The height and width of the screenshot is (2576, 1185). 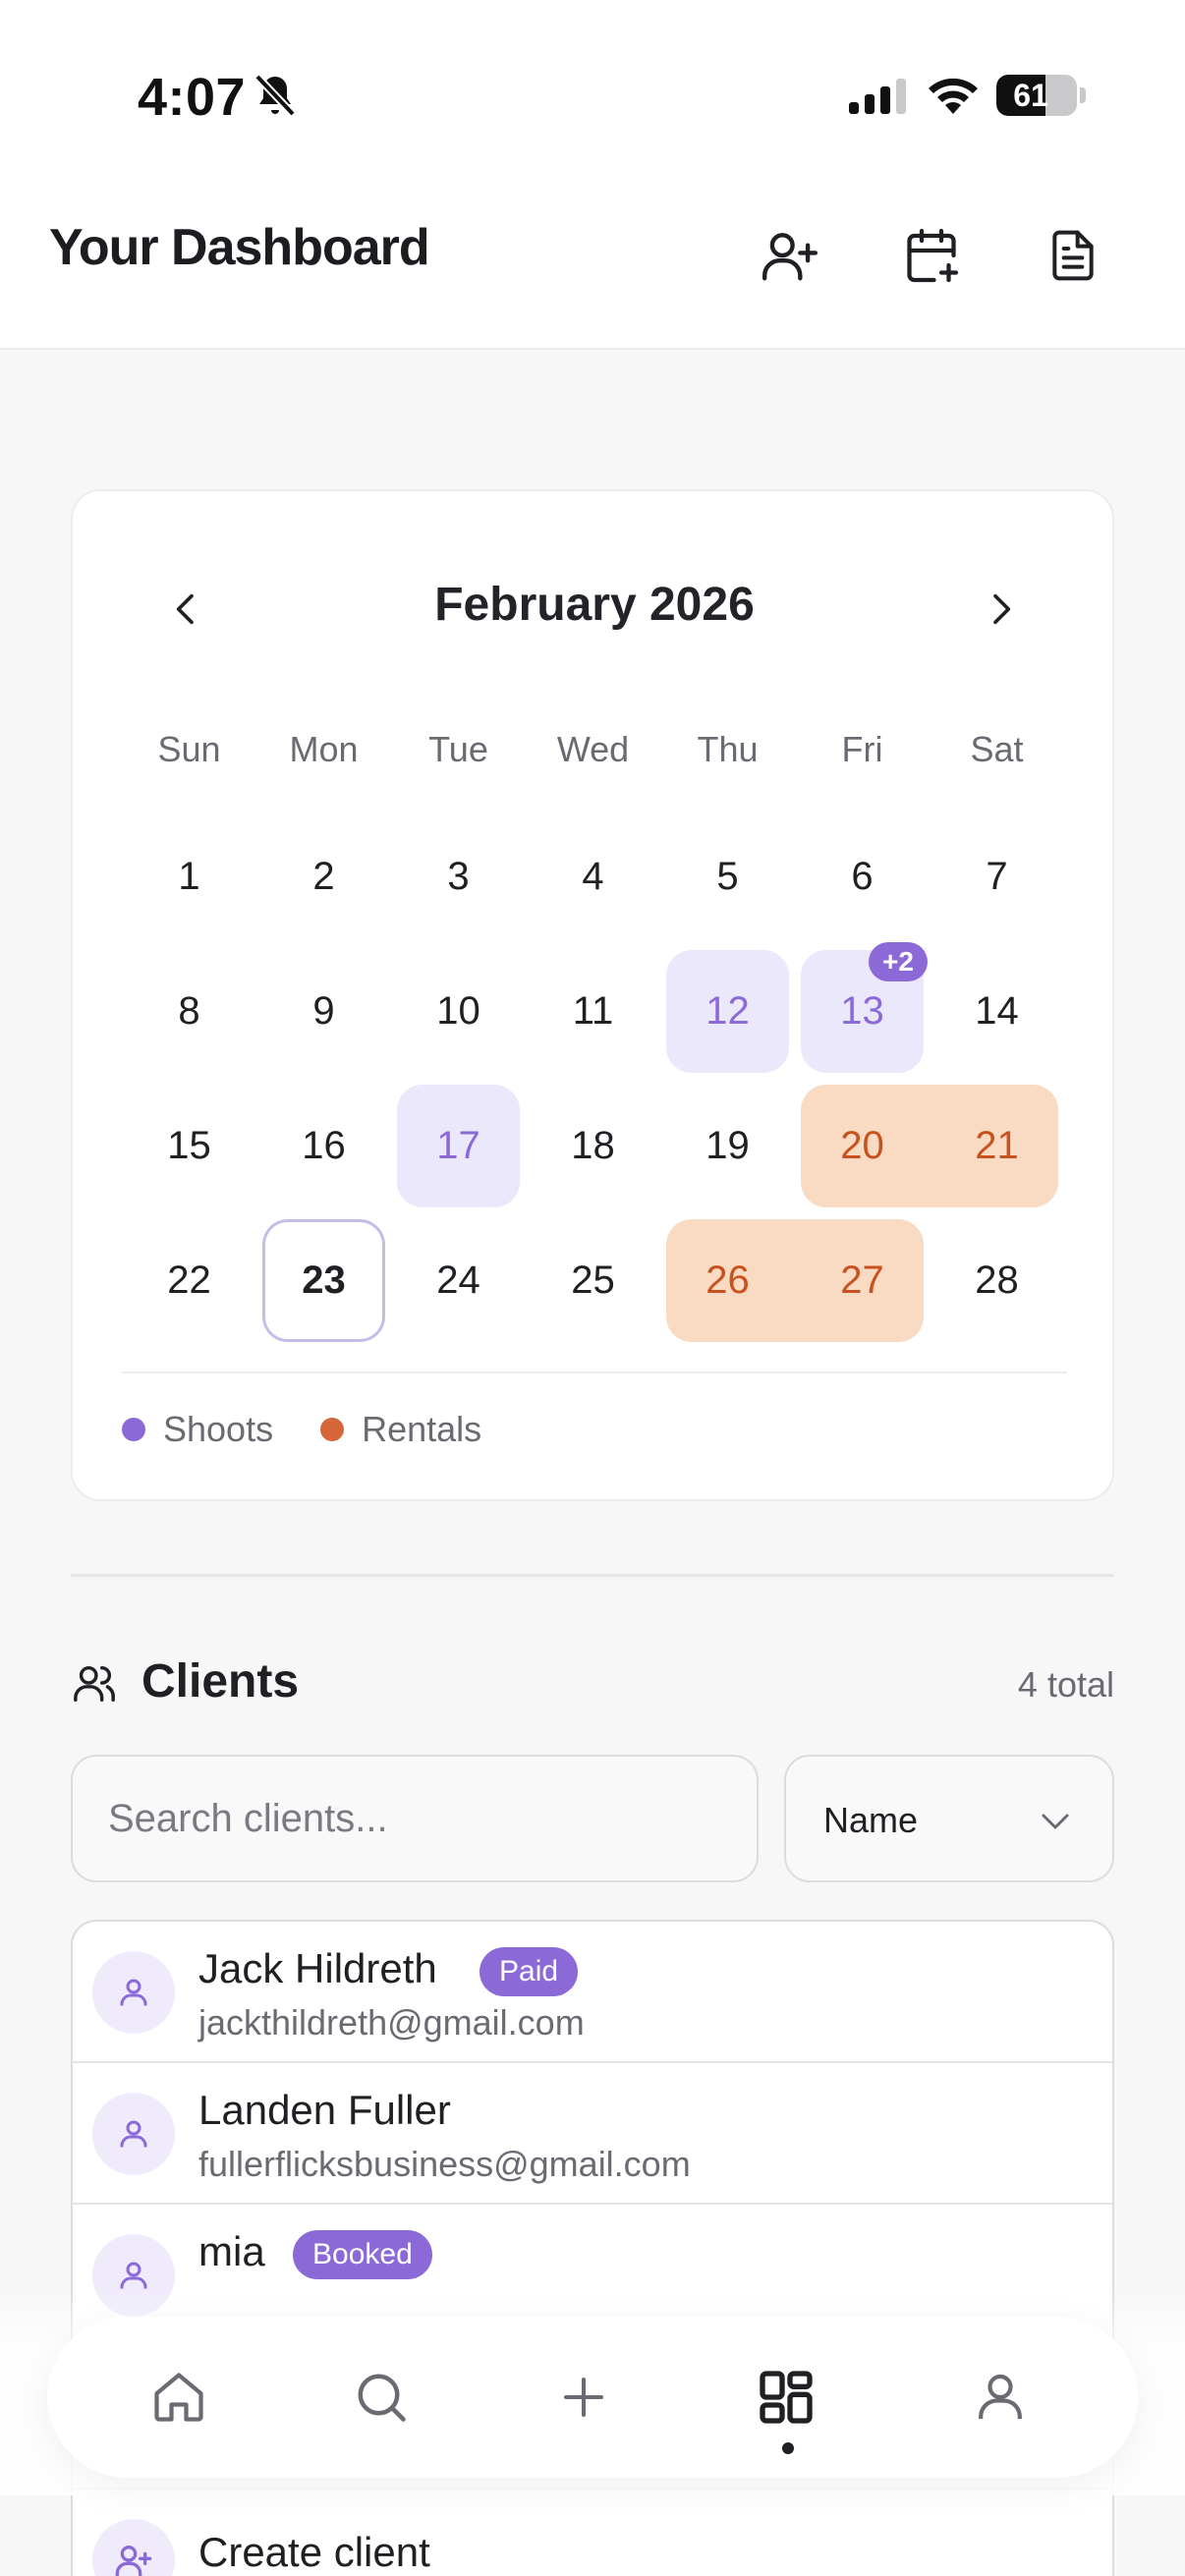 I want to click on calendar-day-20: 20, so click(x=863, y=1146).